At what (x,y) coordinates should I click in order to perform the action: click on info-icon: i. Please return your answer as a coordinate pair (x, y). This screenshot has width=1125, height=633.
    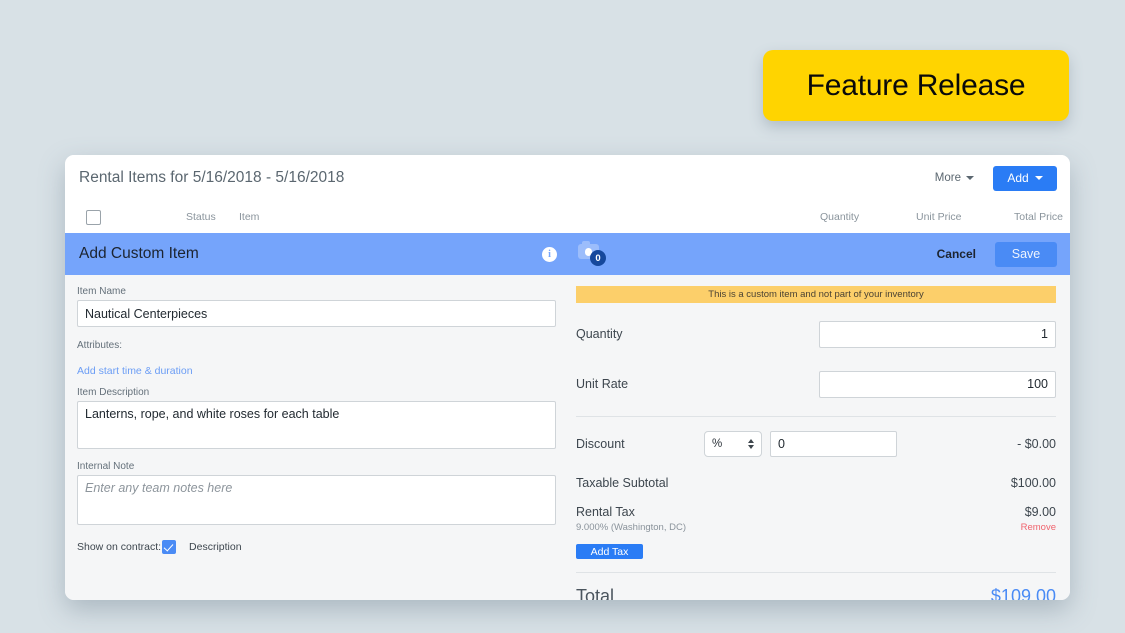
    Looking at the image, I should click on (549, 254).